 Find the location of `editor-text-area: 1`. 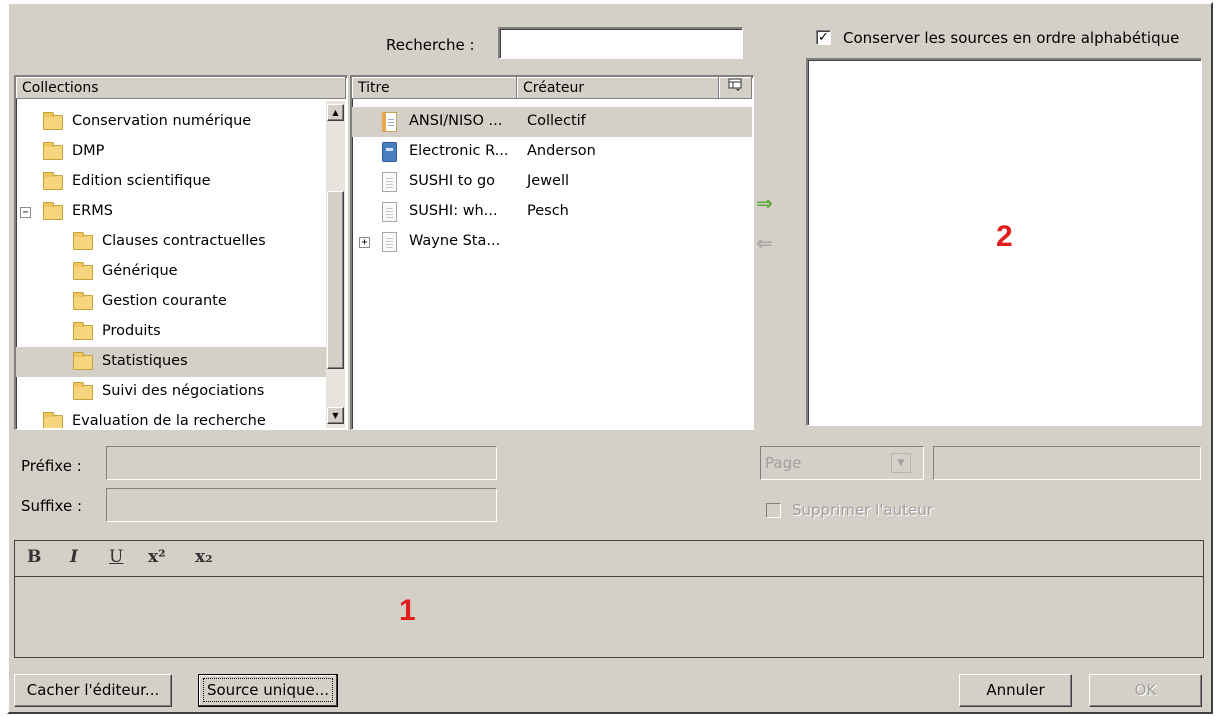

editor-text-area: 1 is located at coordinates (609, 617).